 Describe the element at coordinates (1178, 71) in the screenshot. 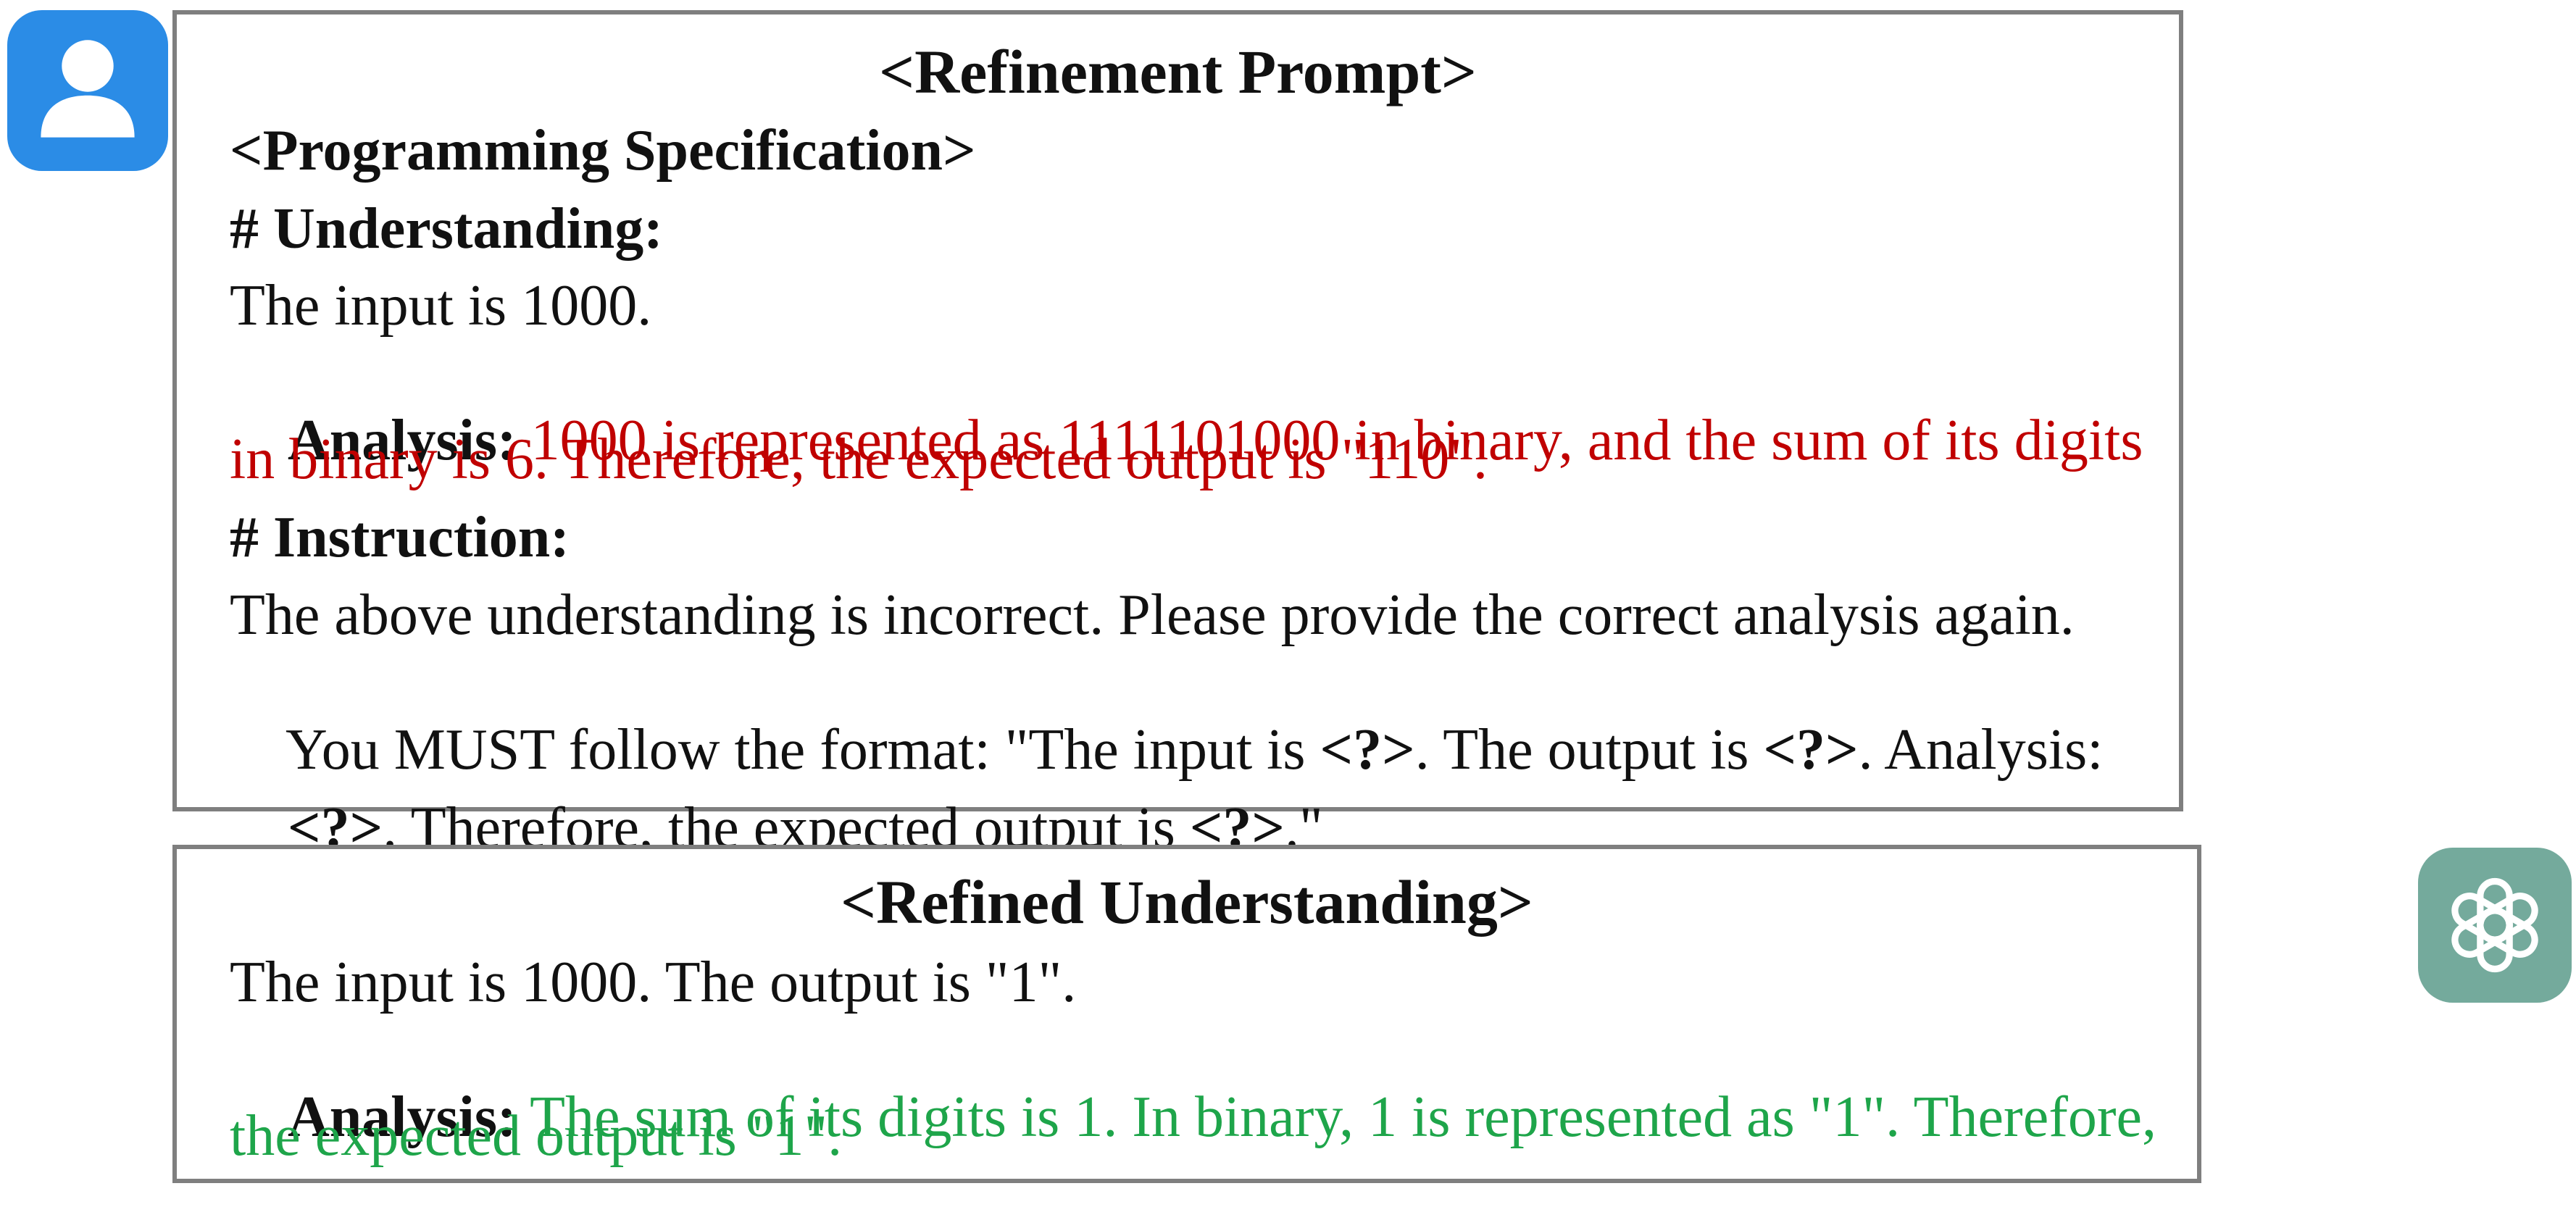

I see `prompt-title: <Refinement Prompt>` at that location.